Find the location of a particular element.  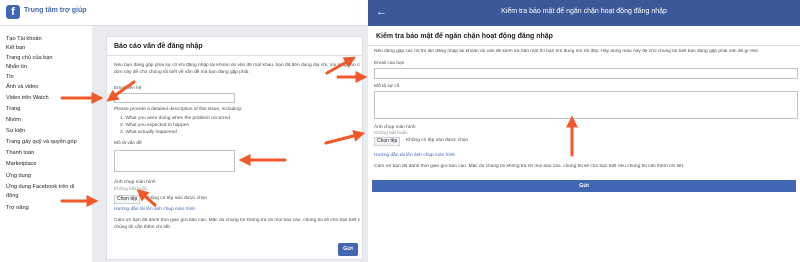

arrow-to-right-screenshot is located at coordinates (345, 137).